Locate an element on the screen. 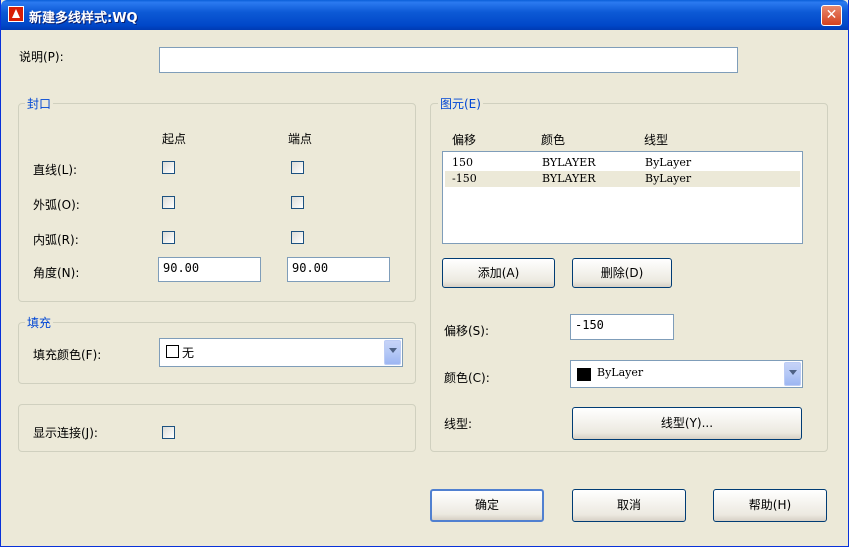 Image resolution: width=849 pixels, height=547 pixels. fill-color-dropdown: 无 is located at coordinates (281, 352).